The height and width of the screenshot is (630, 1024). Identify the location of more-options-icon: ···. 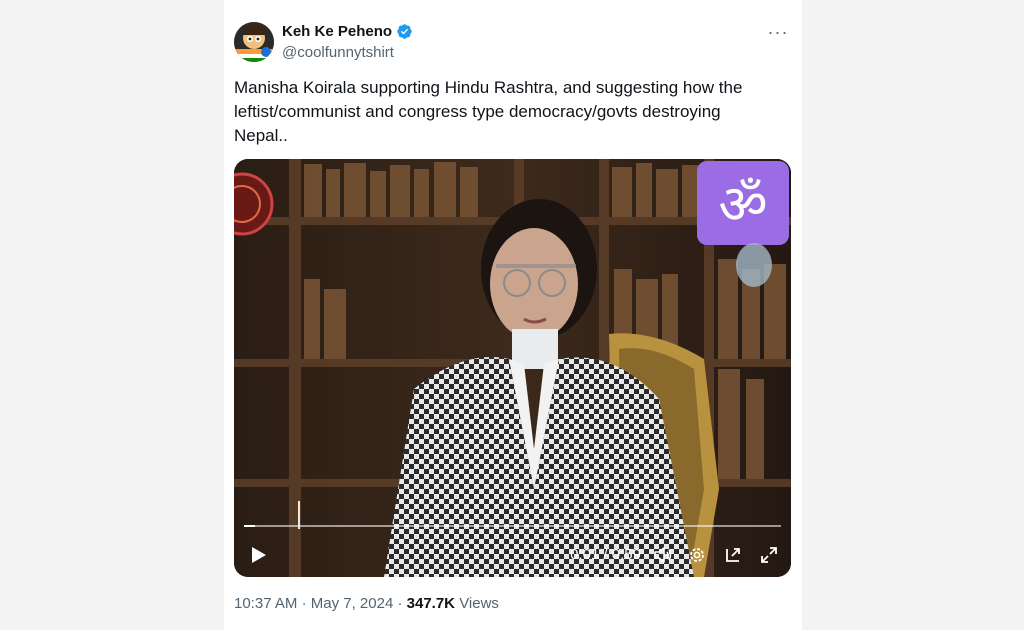
(778, 32).